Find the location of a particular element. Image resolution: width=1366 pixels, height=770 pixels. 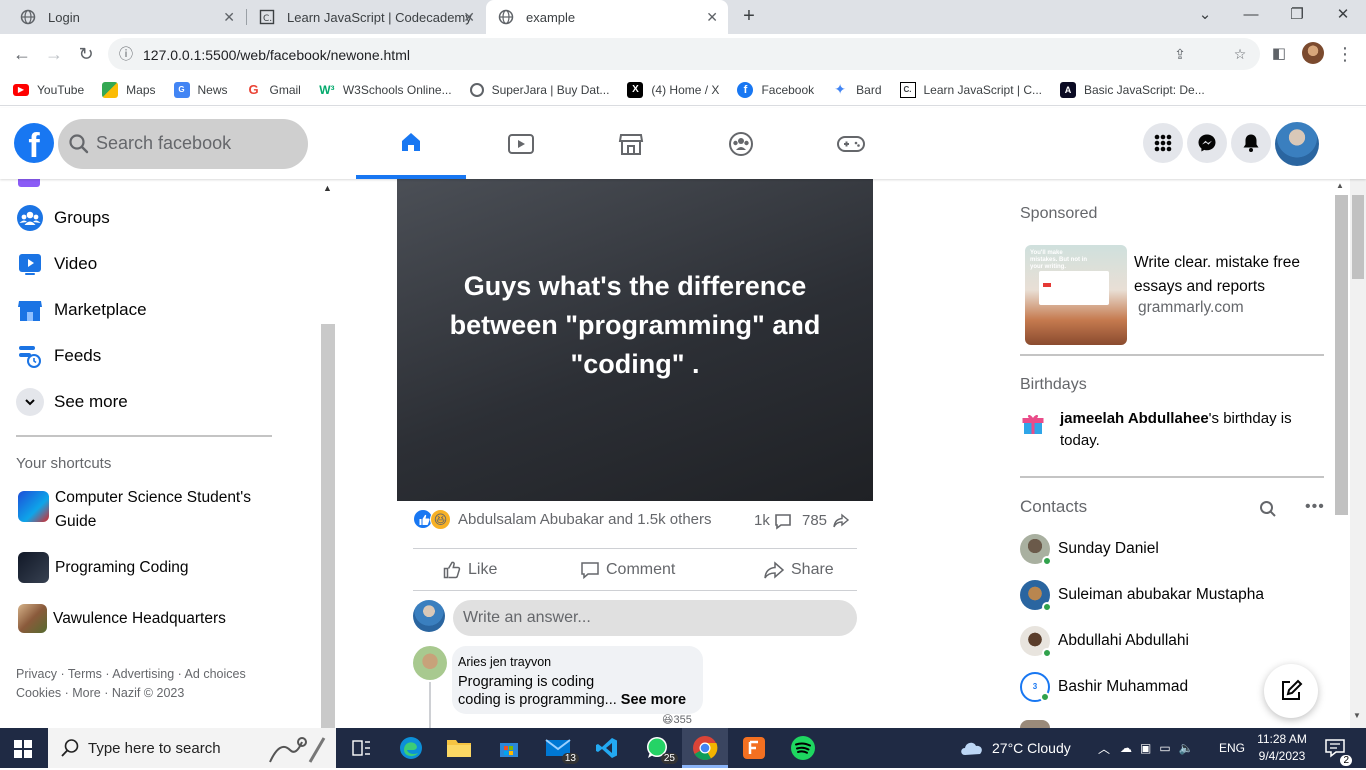

share-button: Share is located at coordinates (798, 570).